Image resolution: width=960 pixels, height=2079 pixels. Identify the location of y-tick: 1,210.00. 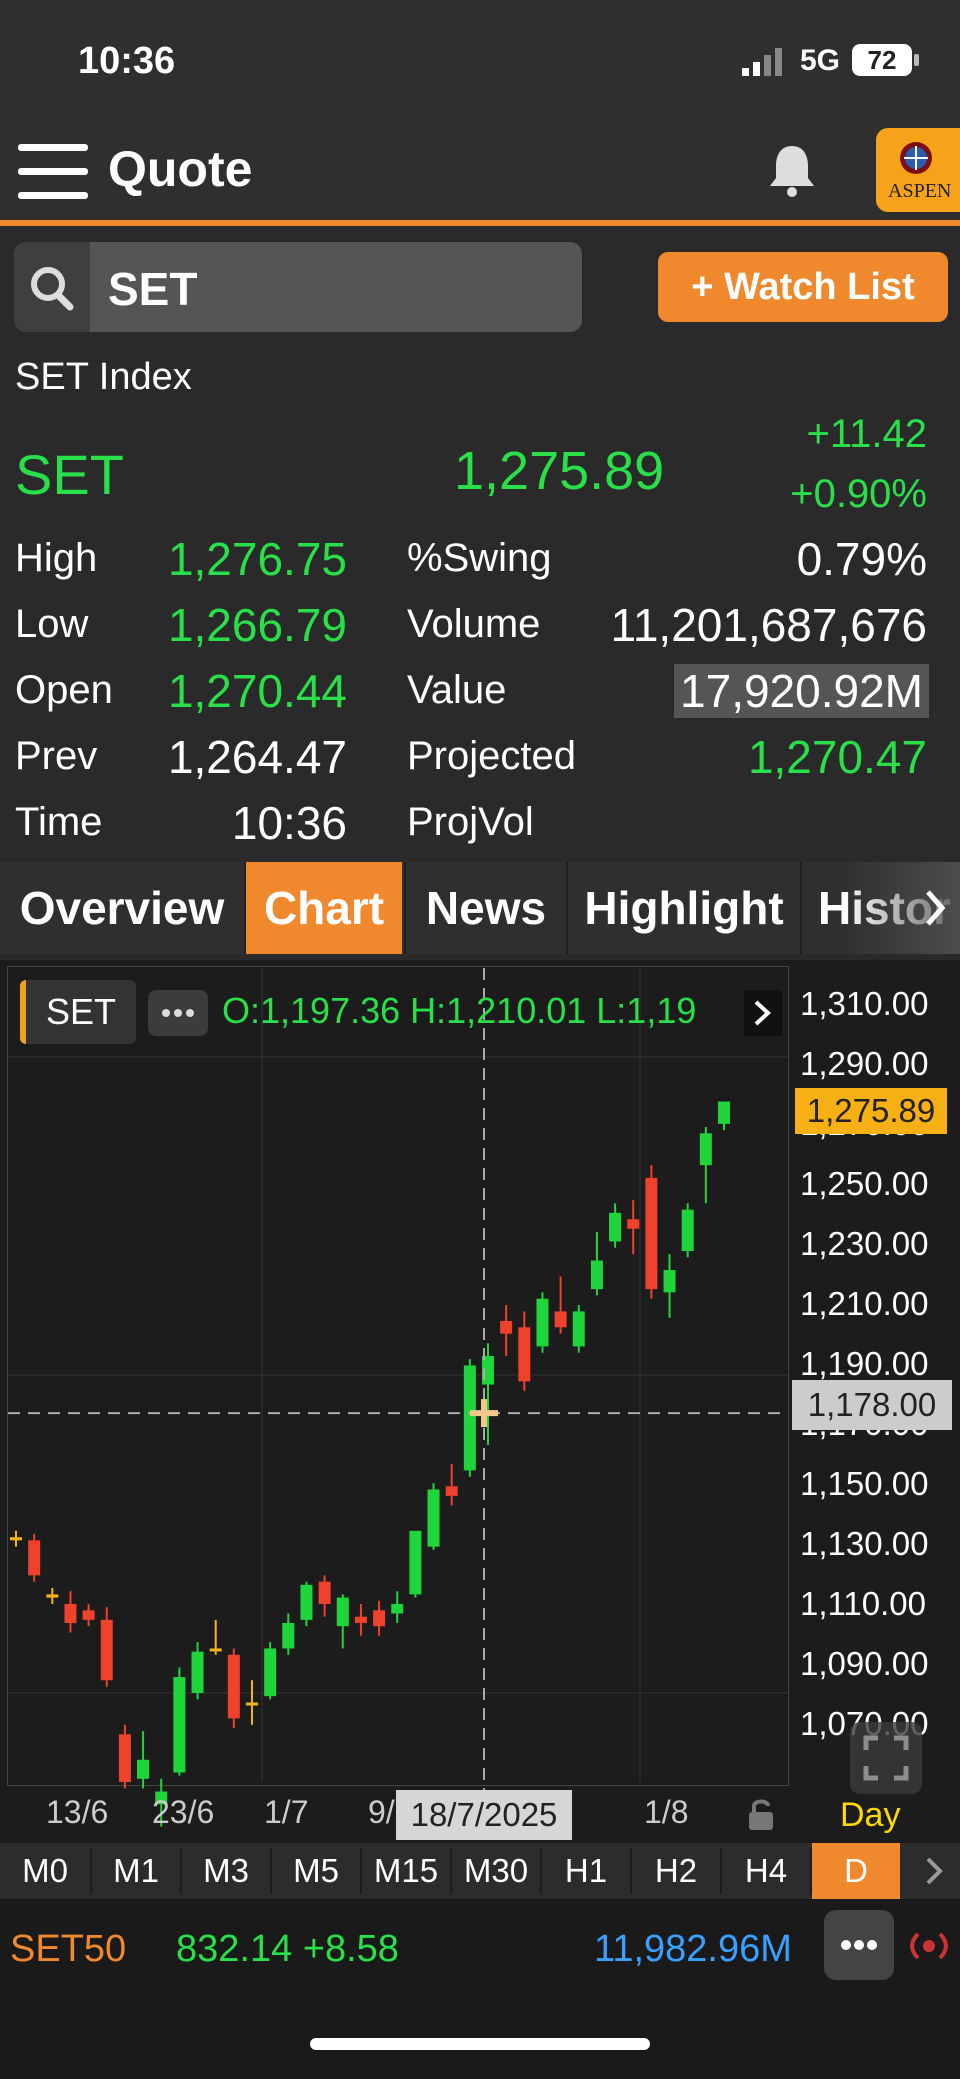
(864, 1303).